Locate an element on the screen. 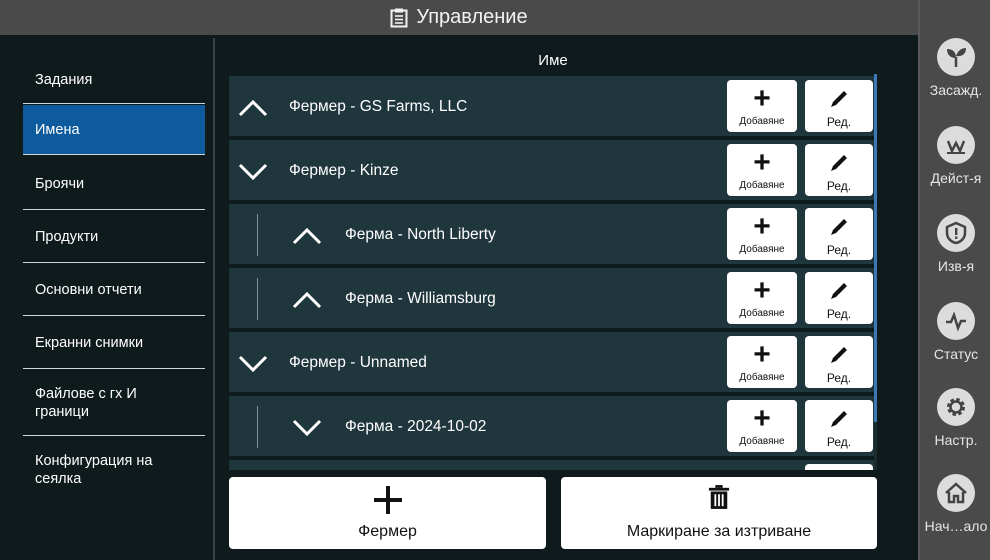  menu-item-planter-config: Конфигурация на сеялка is located at coordinates (114, 470).